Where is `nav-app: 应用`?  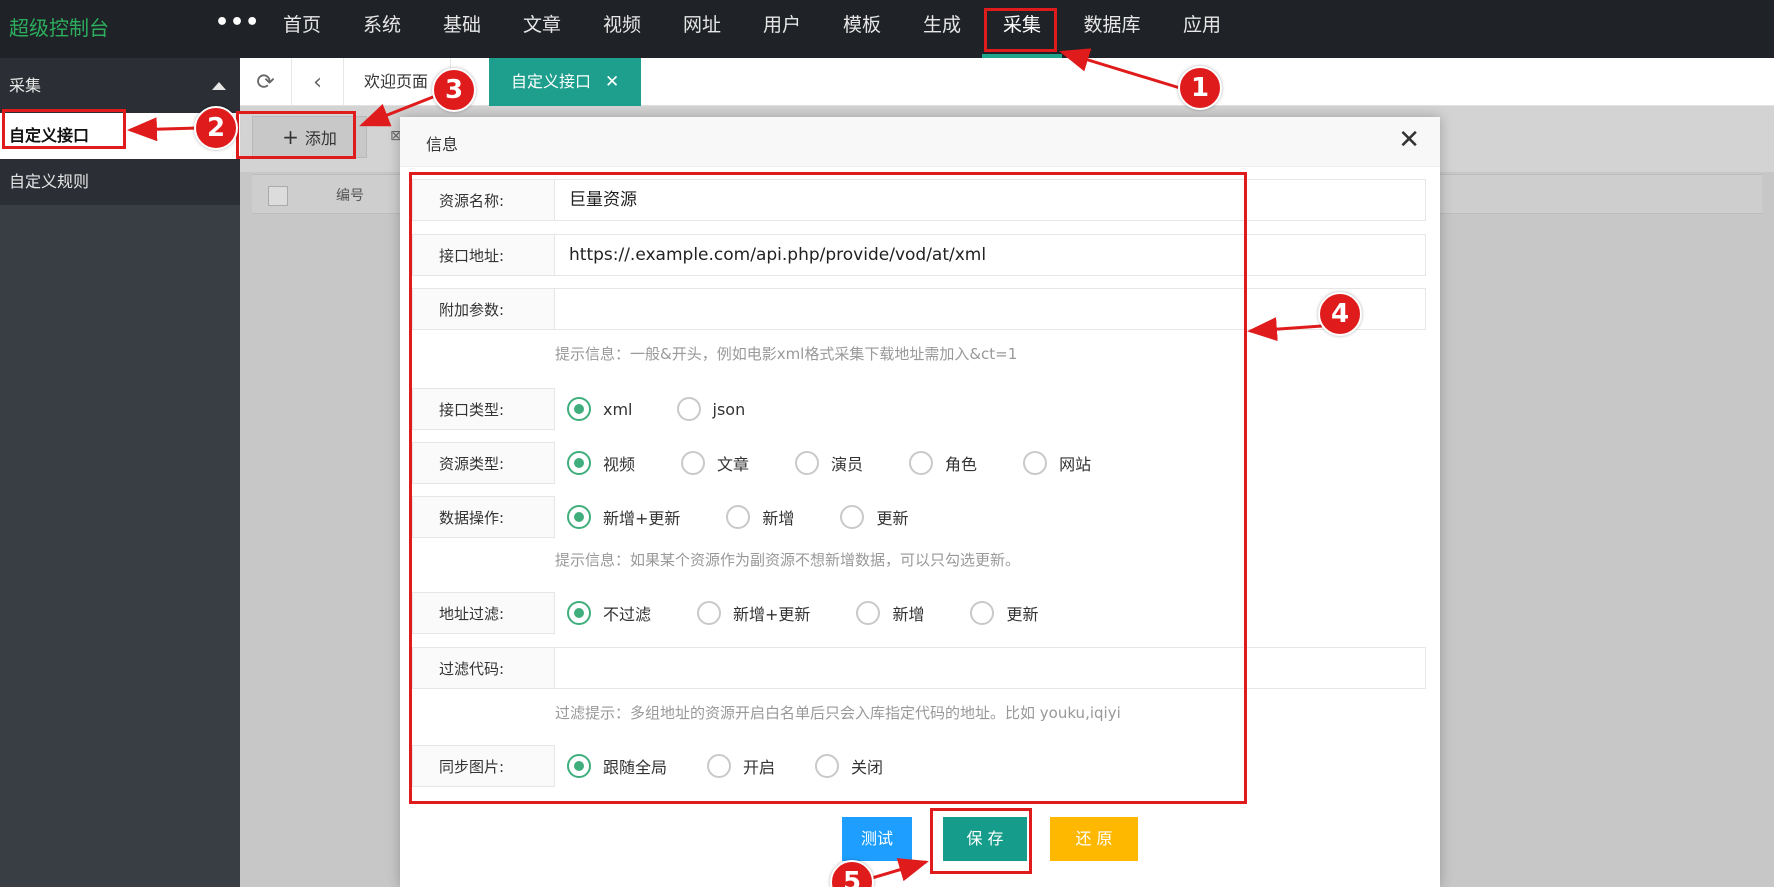
nav-app: 应用 is located at coordinates (1202, 29).